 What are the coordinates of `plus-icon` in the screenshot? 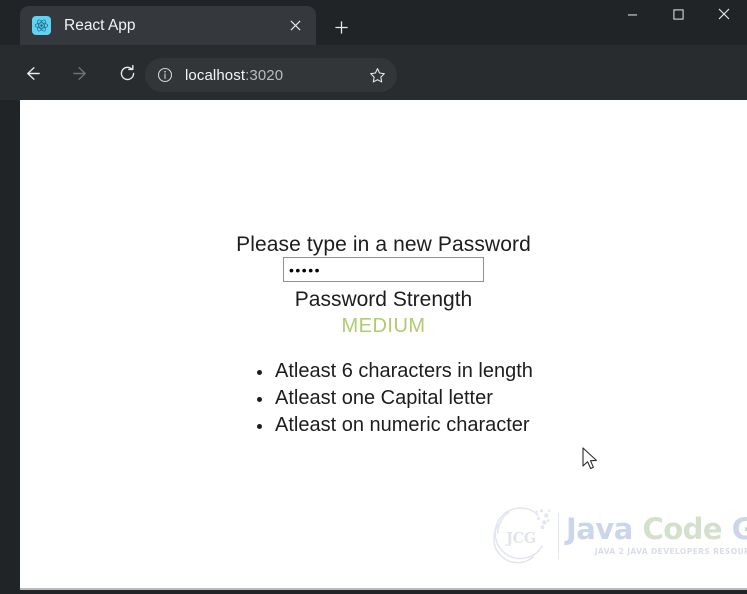 It's located at (341, 30).